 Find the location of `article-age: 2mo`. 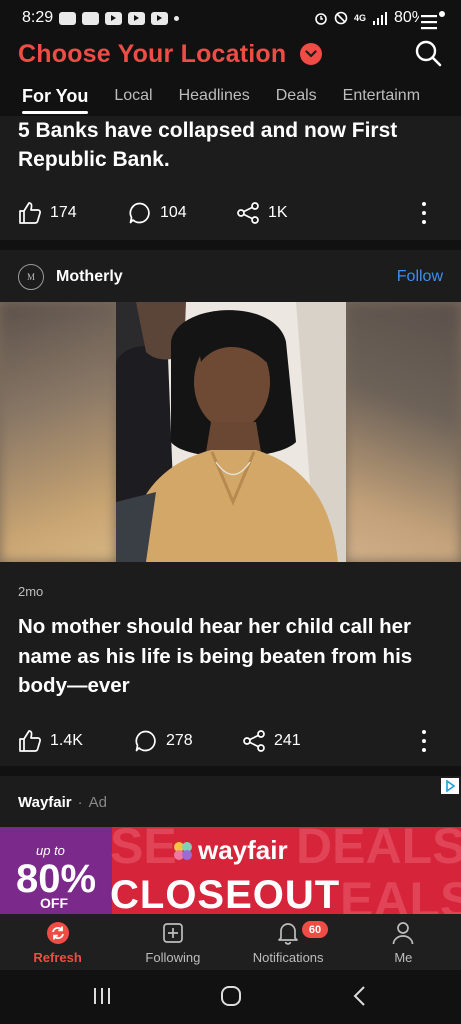

article-age: 2mo is located at coordinates (31, 591).